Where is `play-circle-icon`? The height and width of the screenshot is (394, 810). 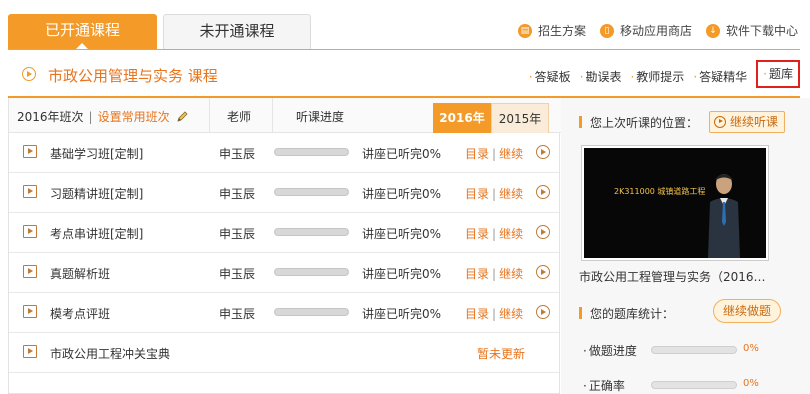 play-circle-icon is located at coordinates (720, 122).